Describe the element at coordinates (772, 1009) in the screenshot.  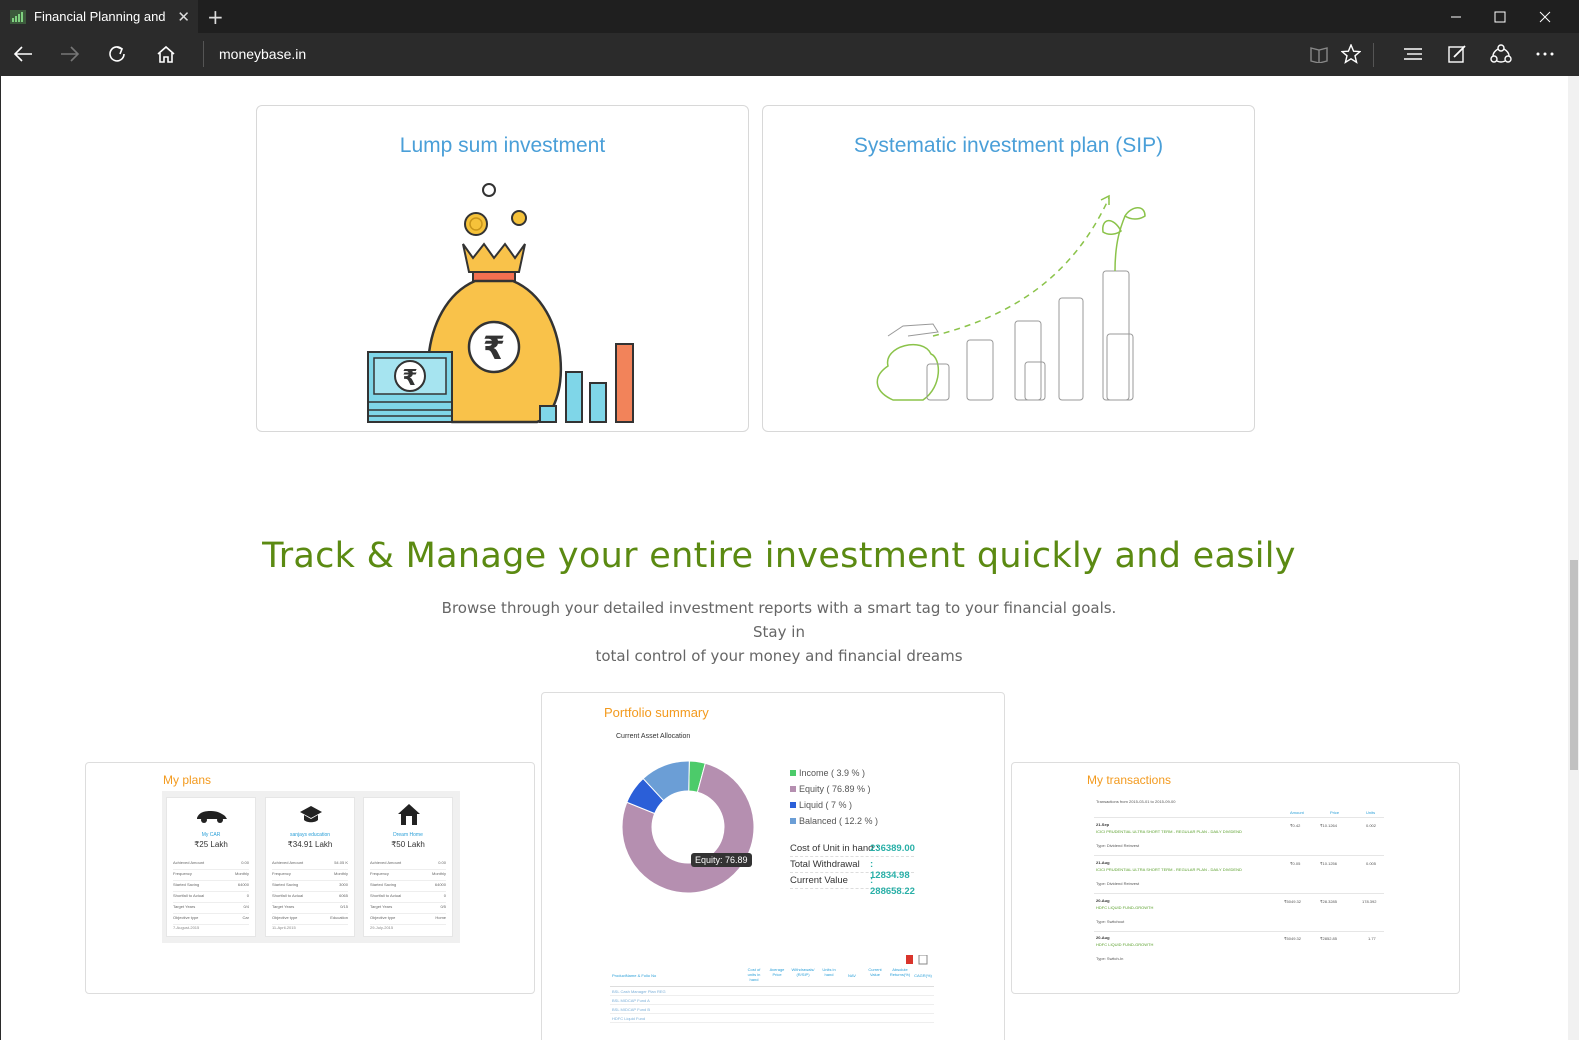
I see `table-row: BSL MIDCAP Fund B` at that location.